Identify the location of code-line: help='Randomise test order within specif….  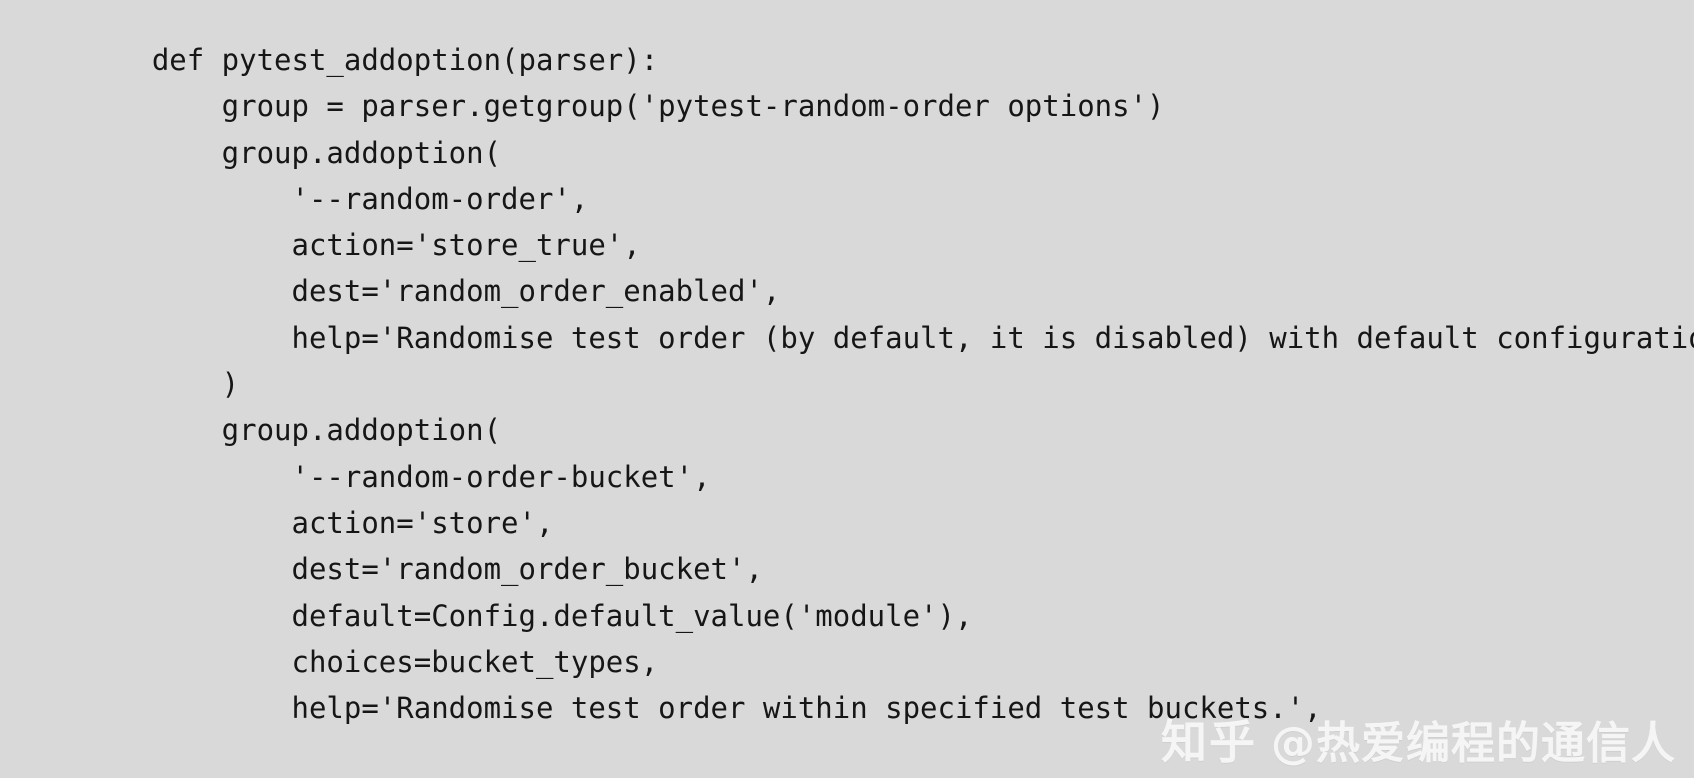
(702, 708).